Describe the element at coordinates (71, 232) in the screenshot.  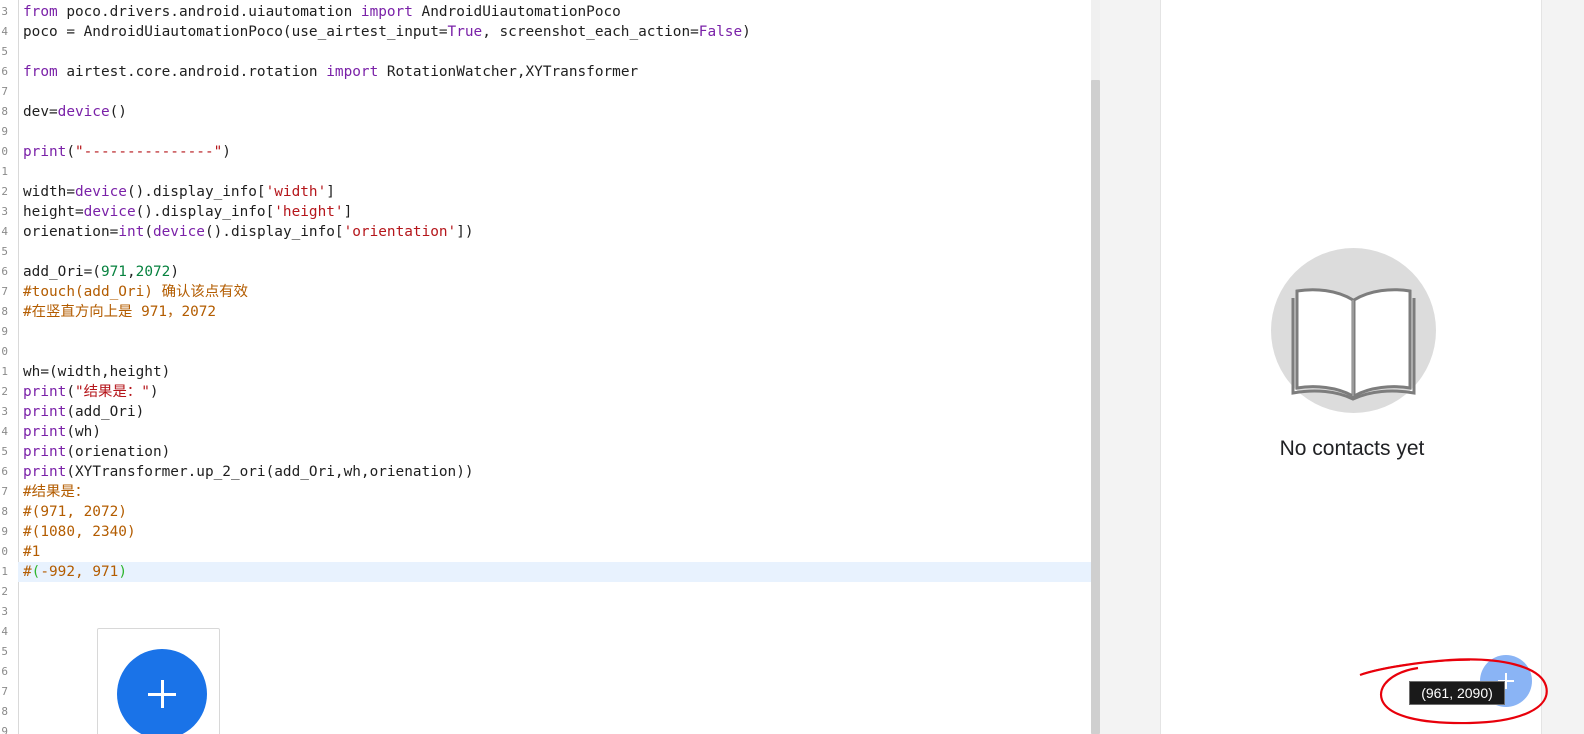
I see `code-token: orienation=` at that location.